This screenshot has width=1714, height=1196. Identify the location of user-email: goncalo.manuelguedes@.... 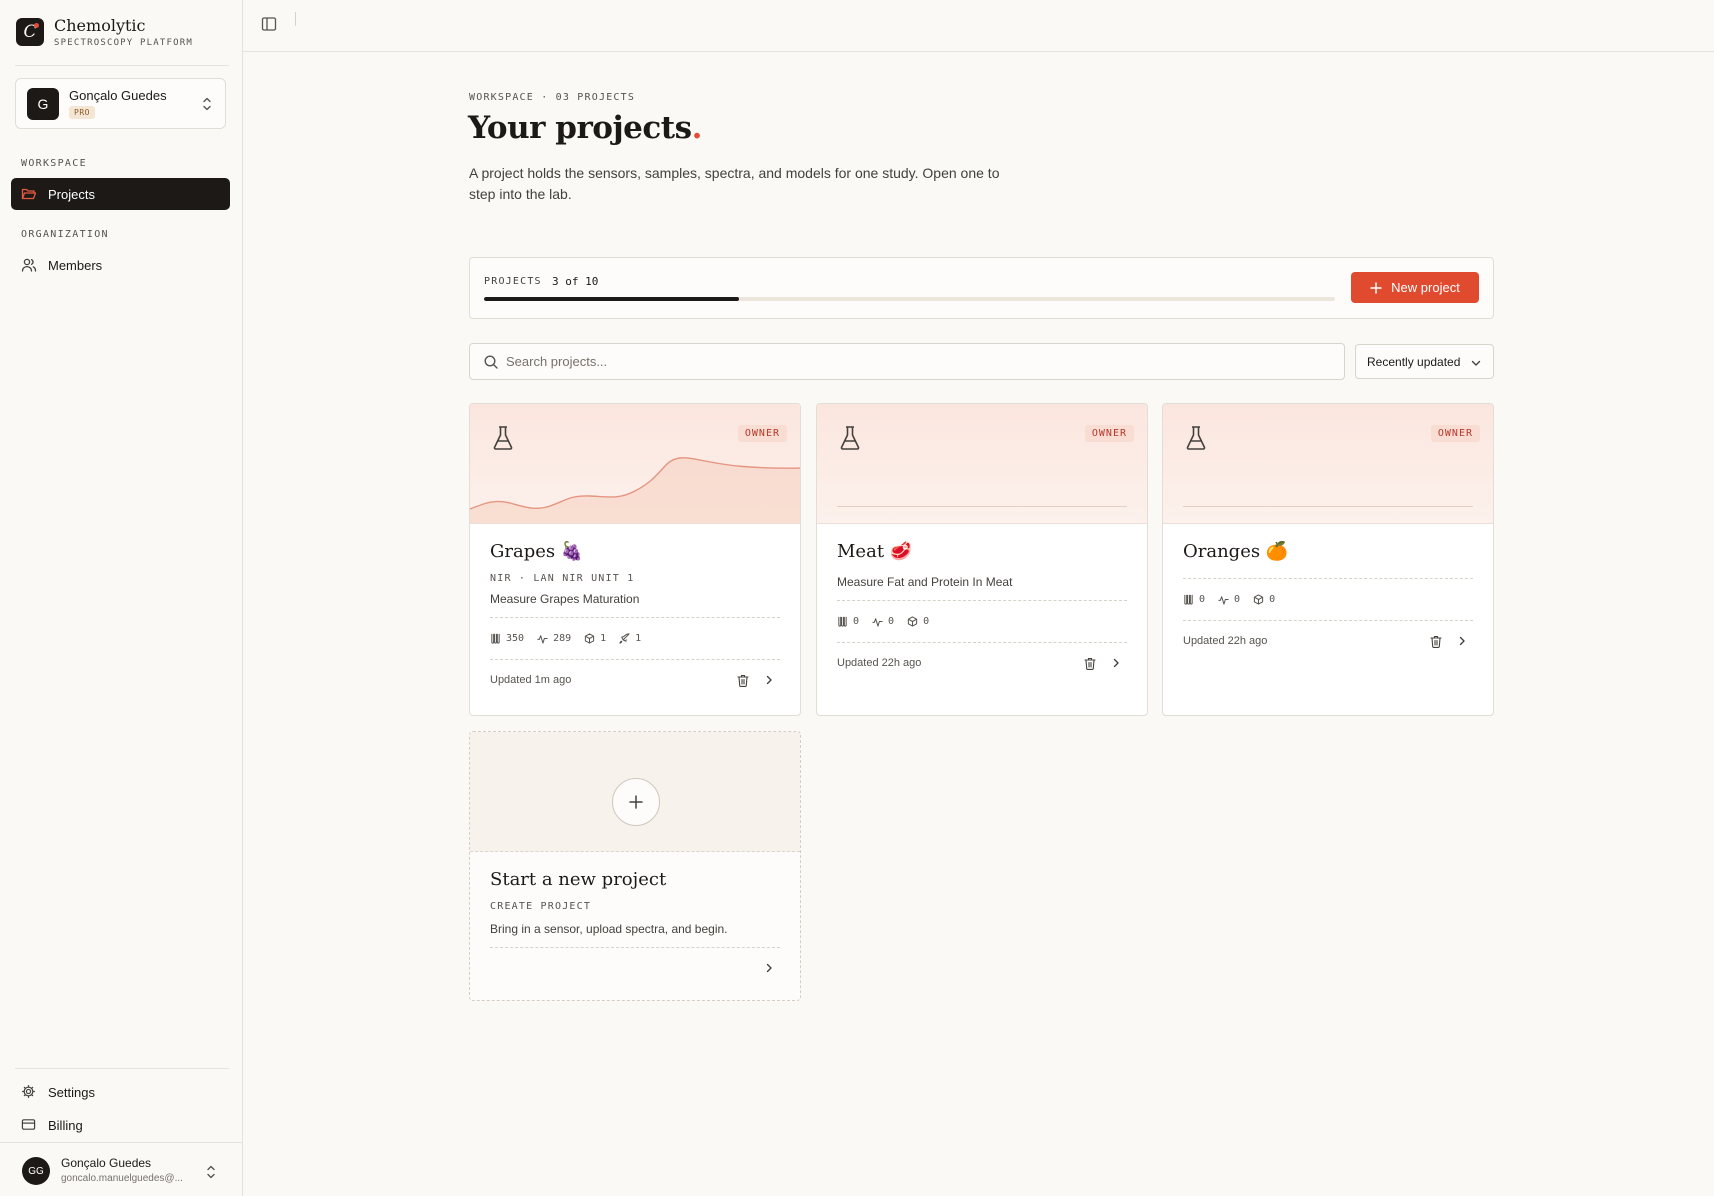
(122, 1178).